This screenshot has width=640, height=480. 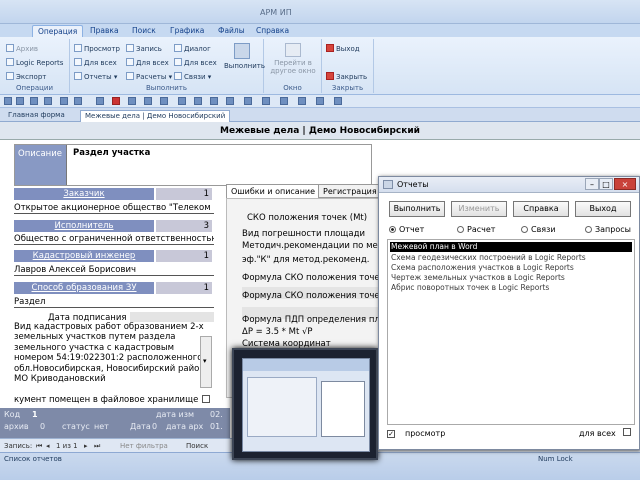 What do you see at coordinates (100, 101) in the screenshot?
I see `save-icon` at bounding box center [100, 101].